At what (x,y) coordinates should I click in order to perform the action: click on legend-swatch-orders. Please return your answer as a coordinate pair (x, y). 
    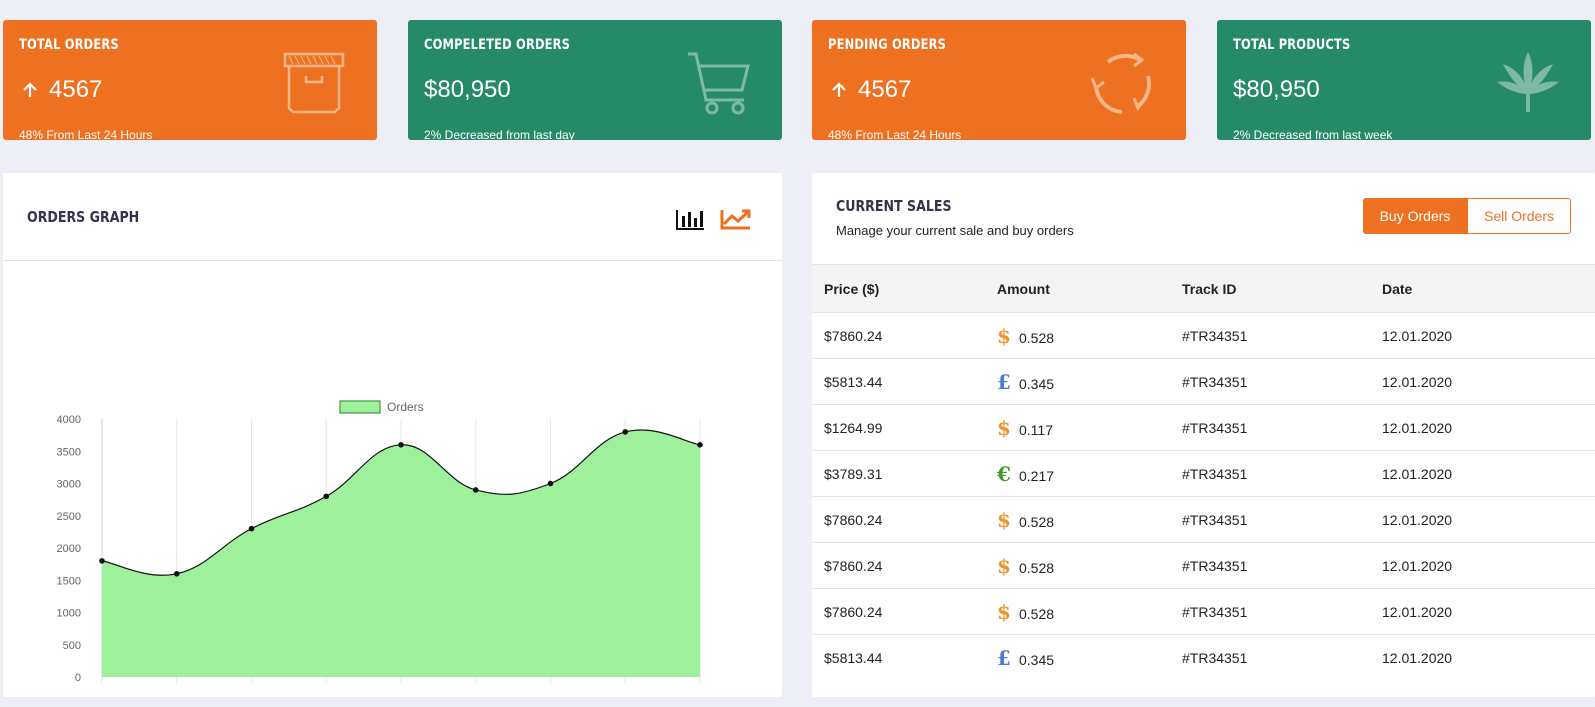
    Looking at the image, I should click on (360, 407).